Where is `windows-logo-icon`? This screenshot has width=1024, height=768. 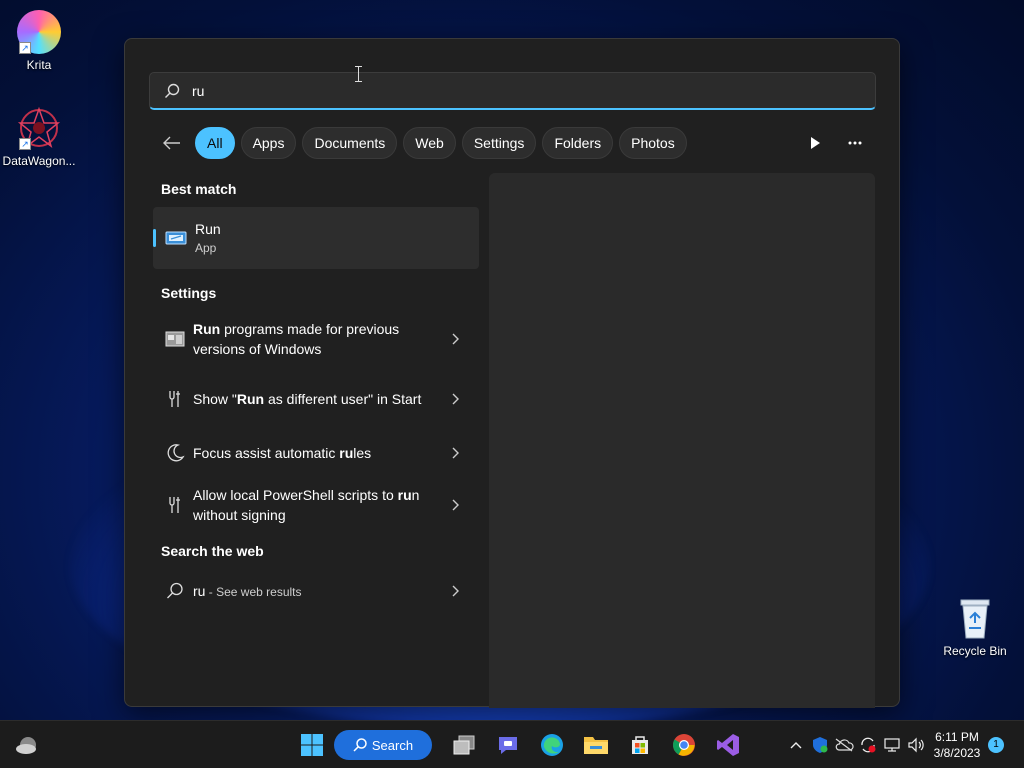 windows-logo-icon is located at coordinates (312, 745).